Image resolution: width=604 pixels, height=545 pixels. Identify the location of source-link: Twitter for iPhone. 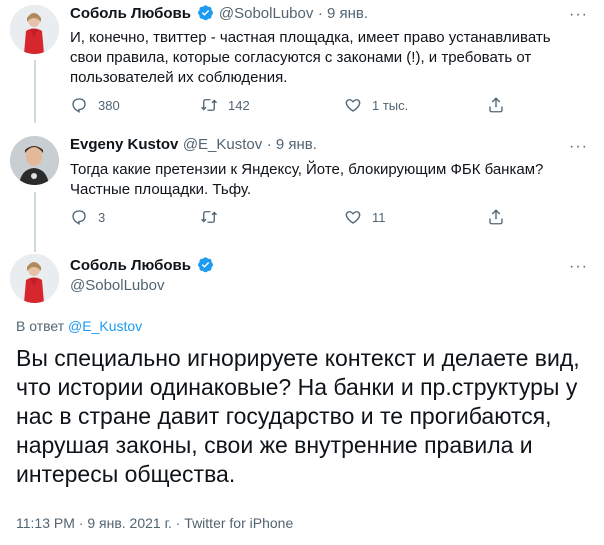
(238, 523).